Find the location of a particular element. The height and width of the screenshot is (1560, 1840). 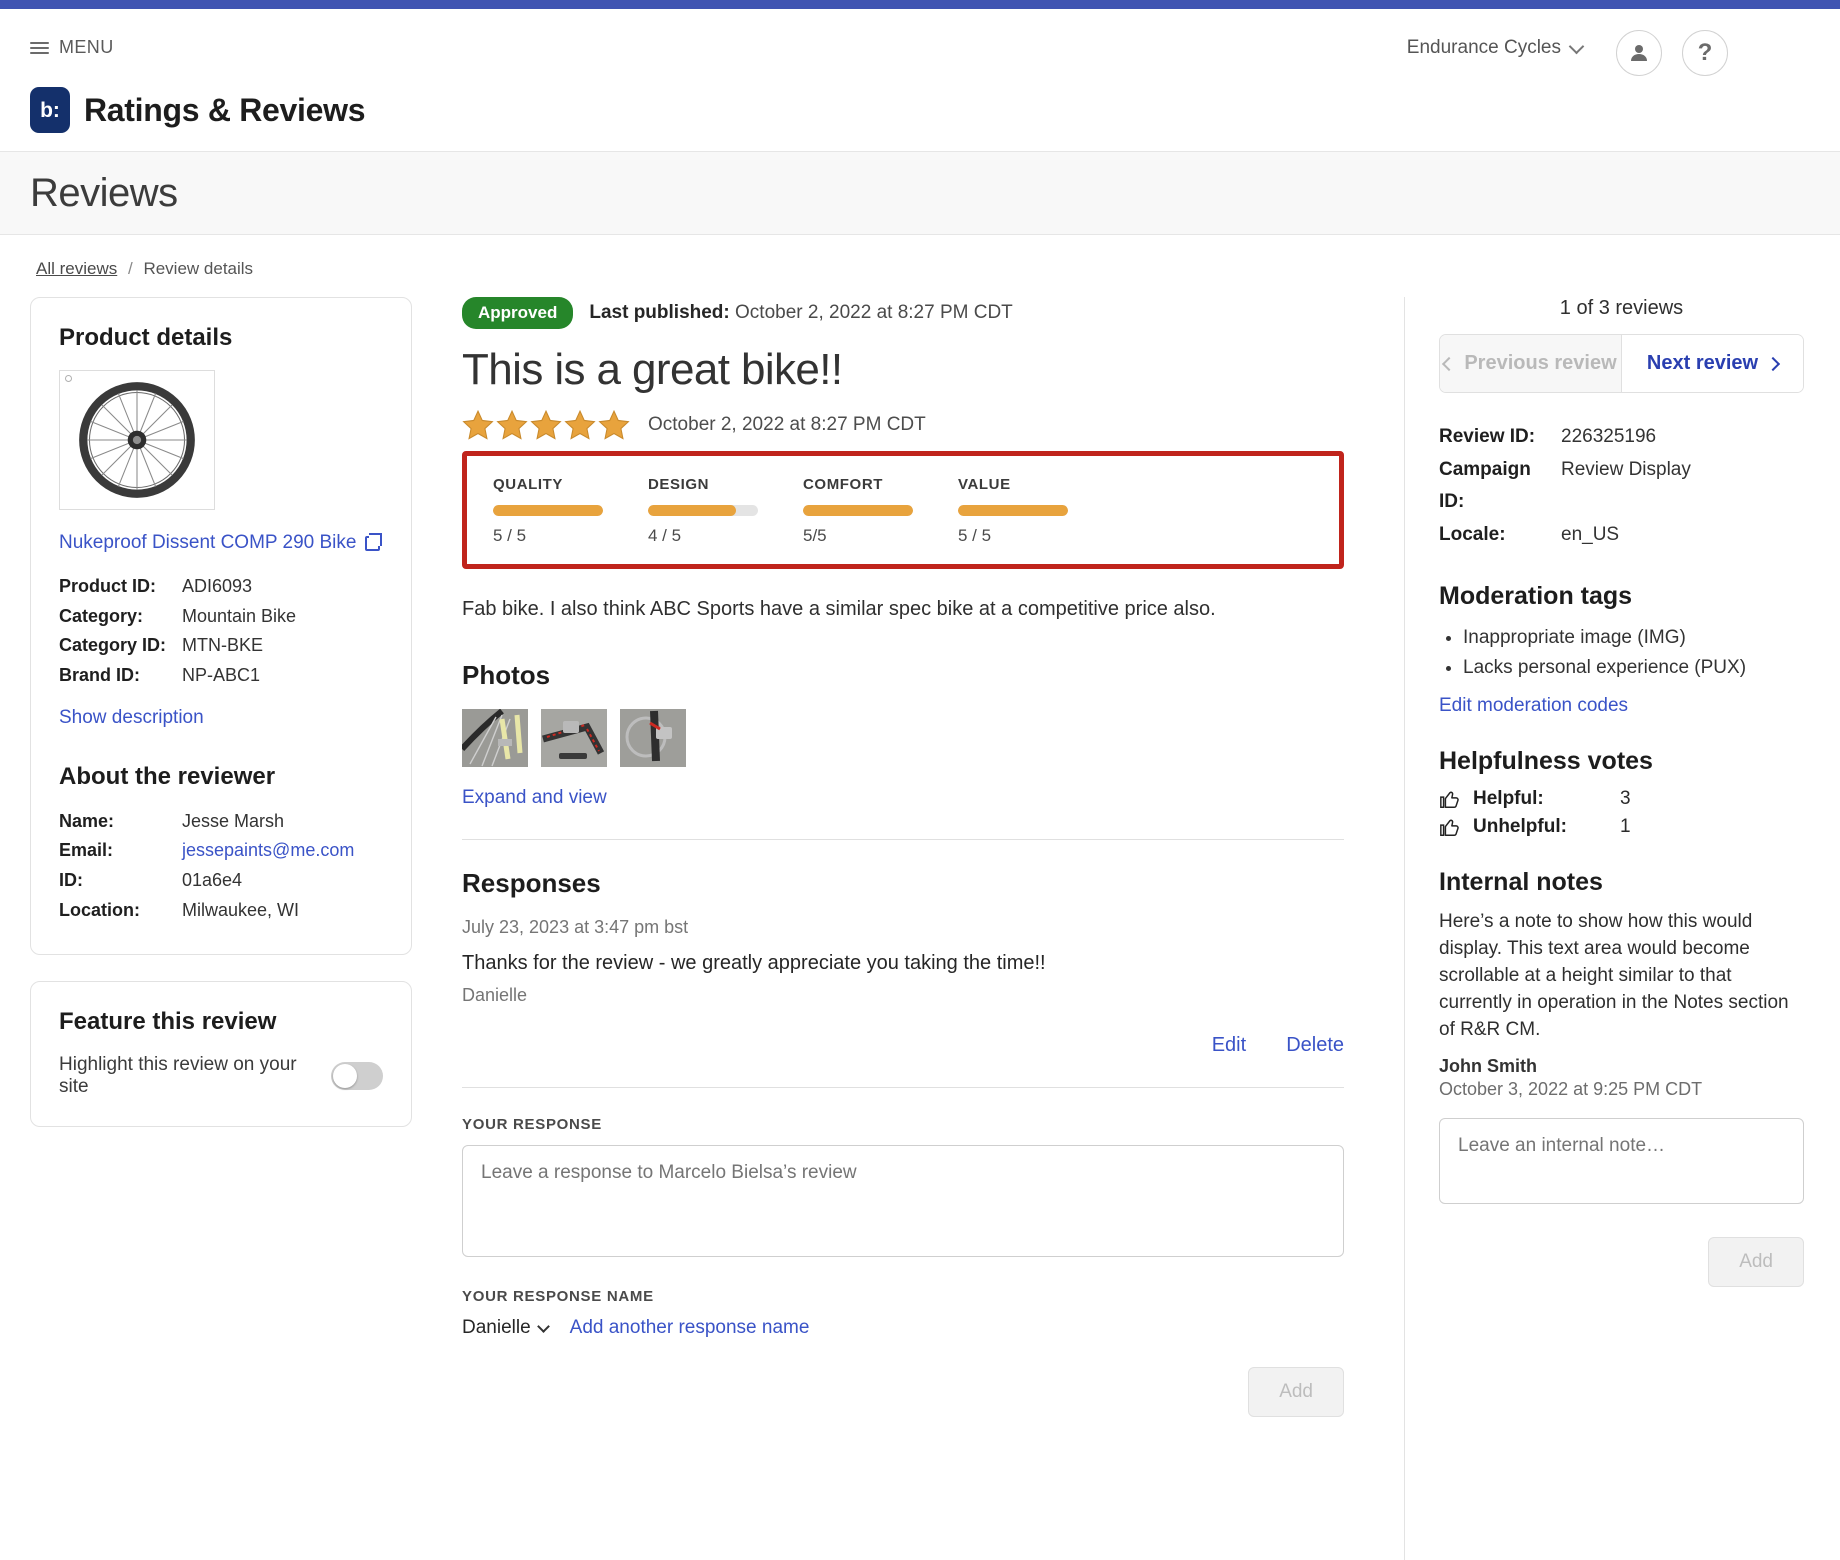

feature-toggle-label: Highlight this review on your site is located at coordinates (178, 1075).